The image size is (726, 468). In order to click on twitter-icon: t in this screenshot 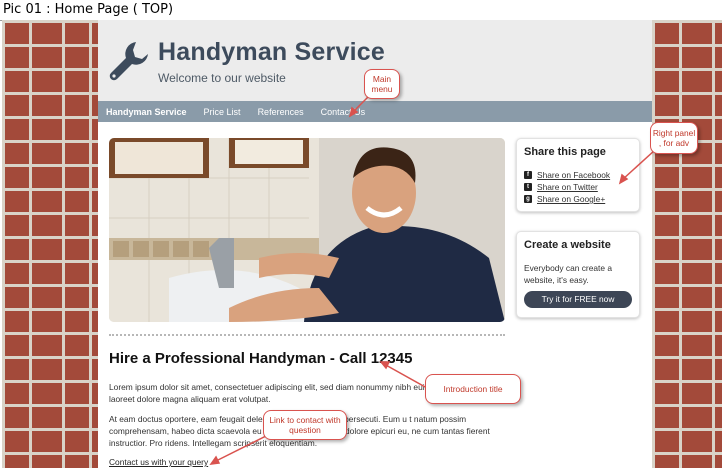, I will do `click(528, 187)`.